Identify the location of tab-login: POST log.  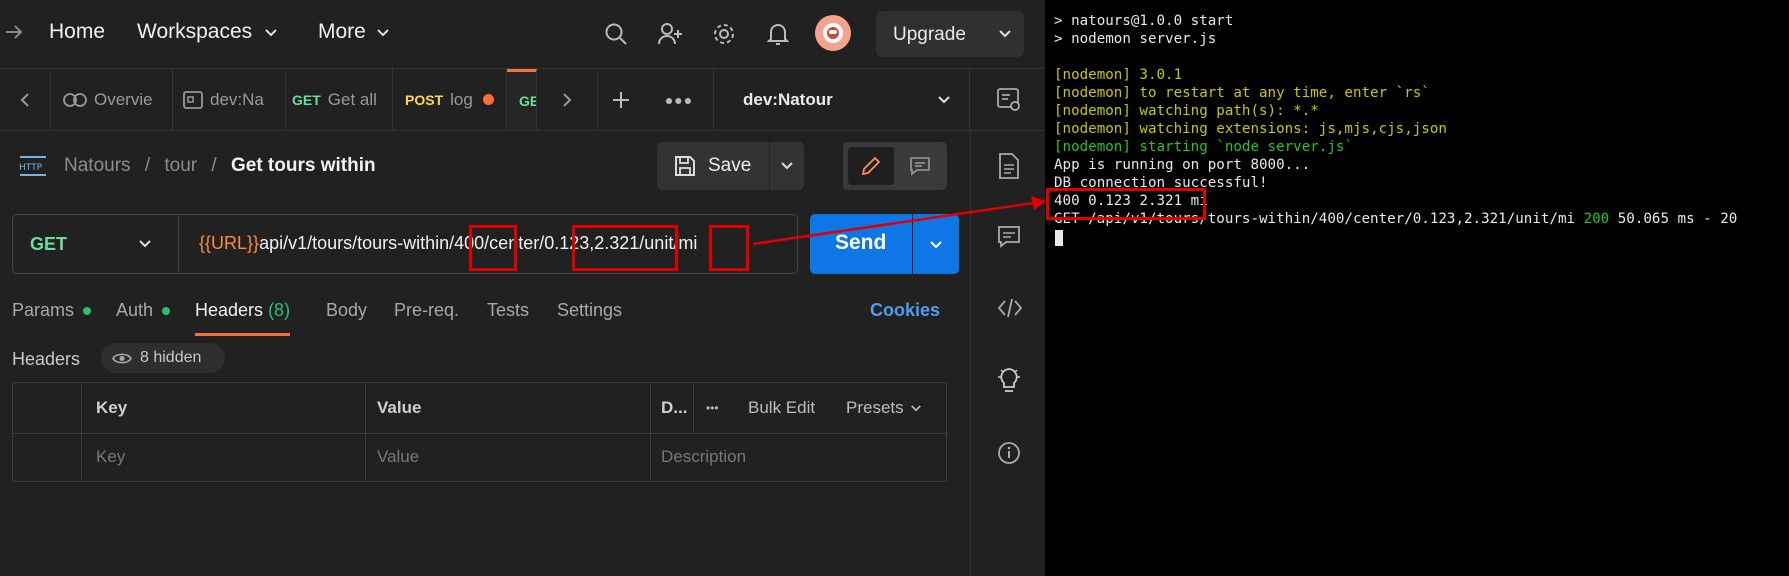
(450, 99).